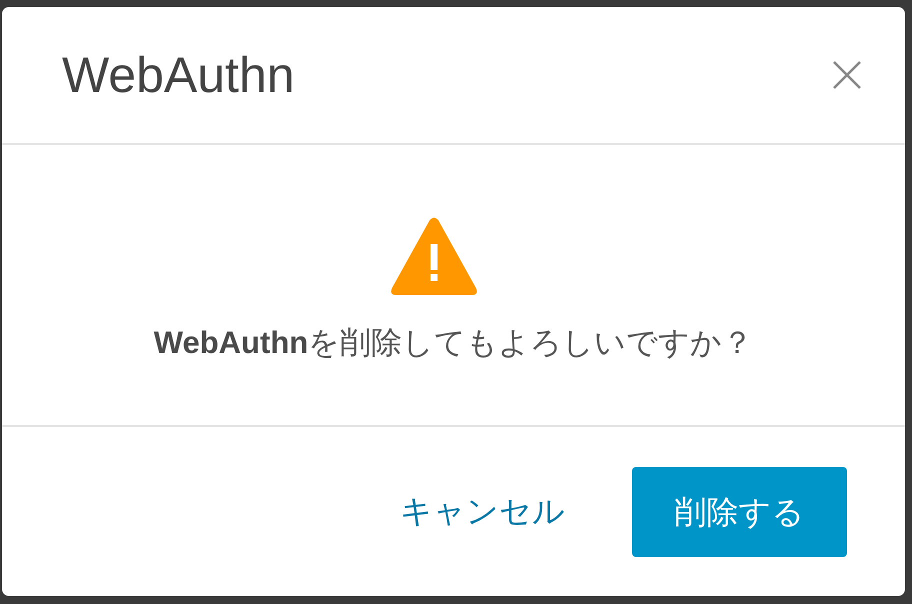 The height and width of the screenshot is (604, 912). What do you see at coordinates (482, 512) in the screenshot?
I see `cancel-link: キャンセル` at bounding box center [482, 512].